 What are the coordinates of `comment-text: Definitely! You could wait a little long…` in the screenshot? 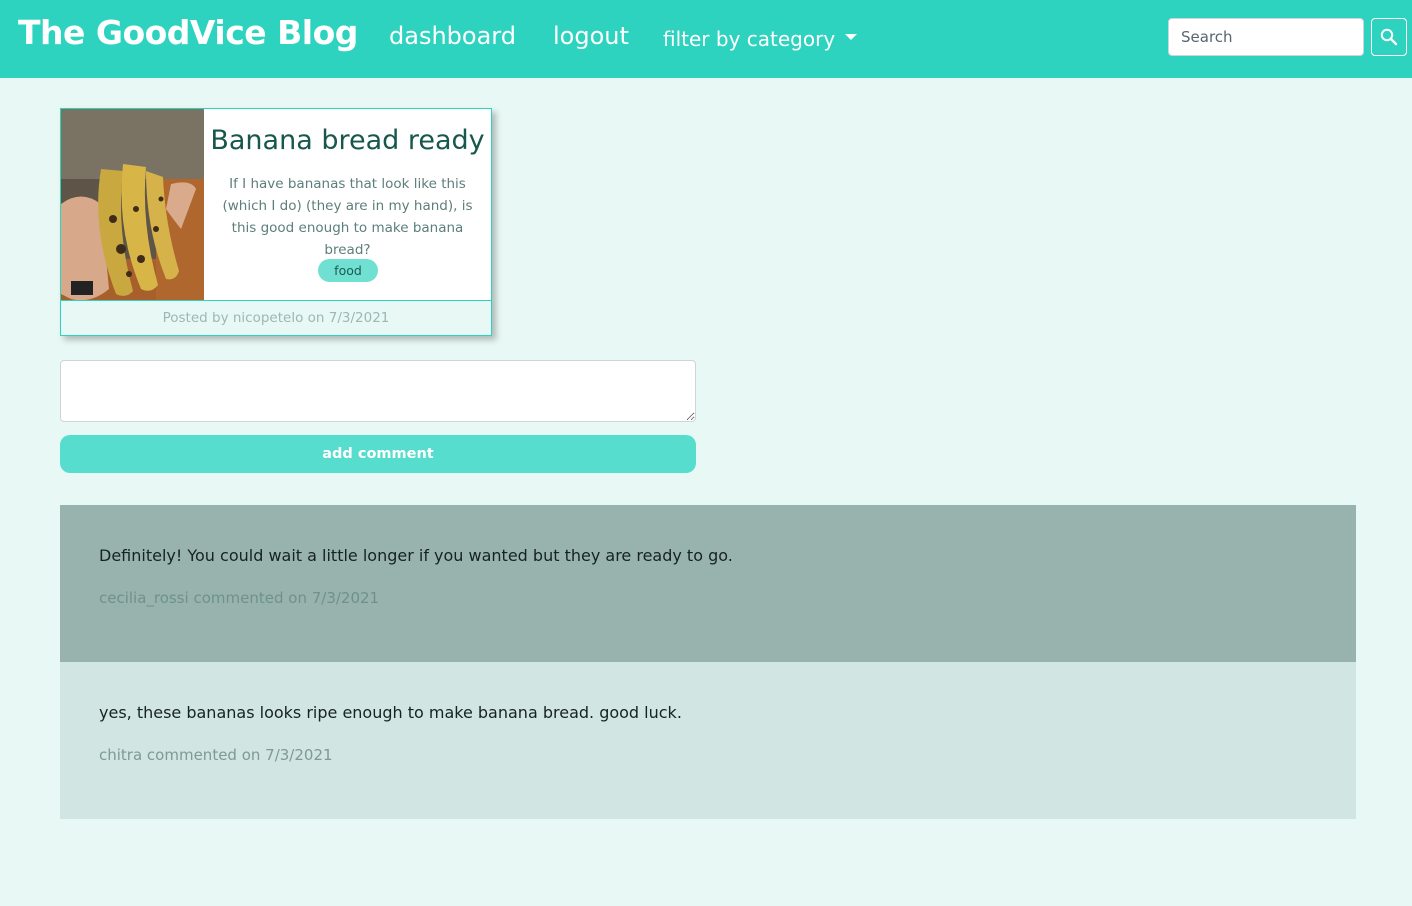 It's located at (416, 555).